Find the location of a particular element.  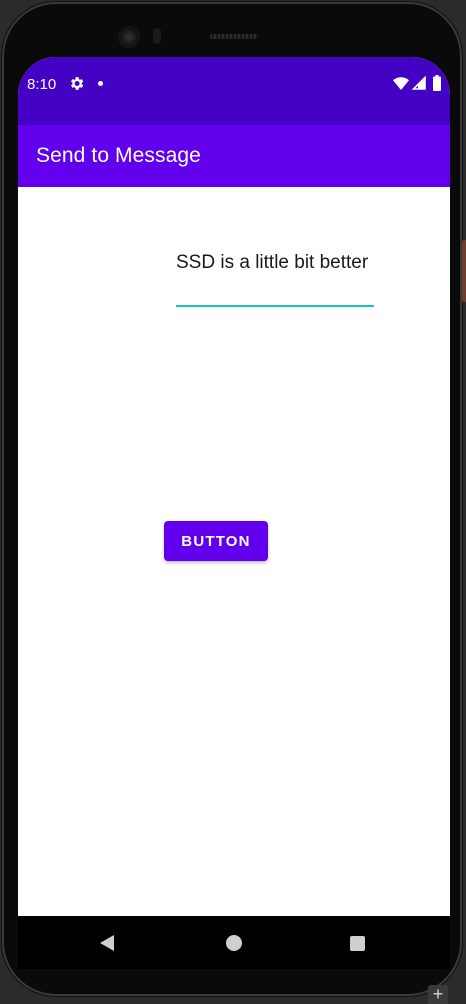

status-bar: 8:10 is located at coordinates (234, 91).